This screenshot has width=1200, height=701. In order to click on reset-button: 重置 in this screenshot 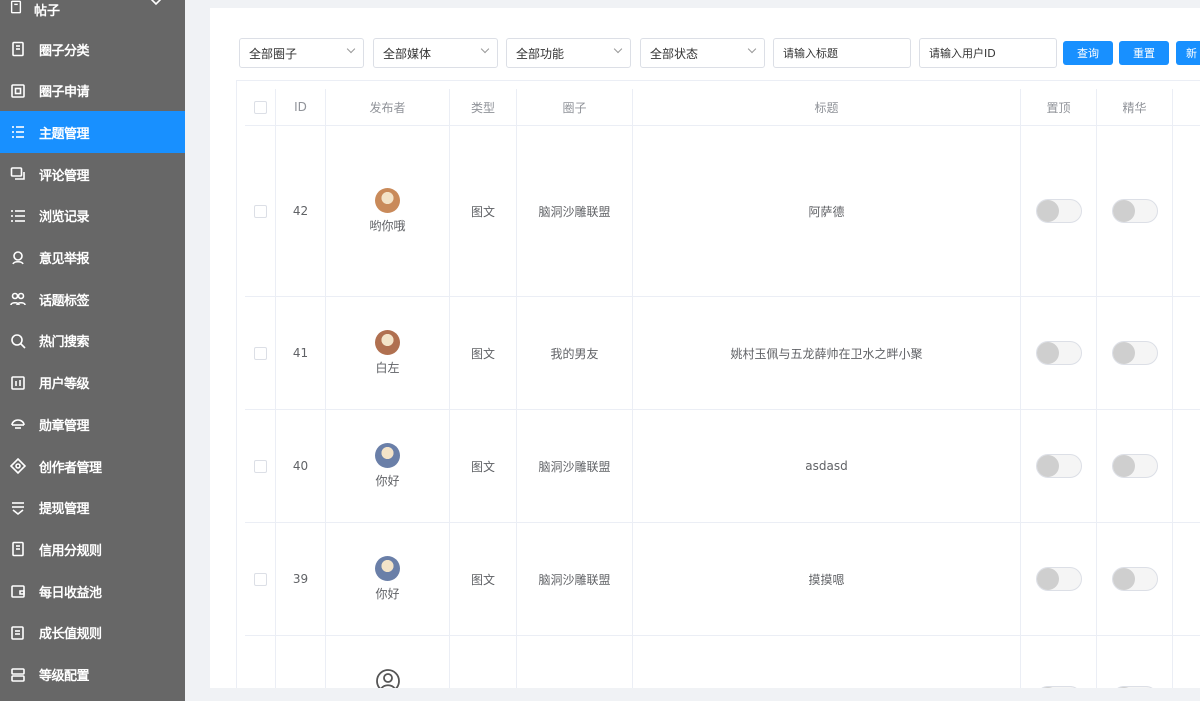, I will do `click(1144, 53)`.